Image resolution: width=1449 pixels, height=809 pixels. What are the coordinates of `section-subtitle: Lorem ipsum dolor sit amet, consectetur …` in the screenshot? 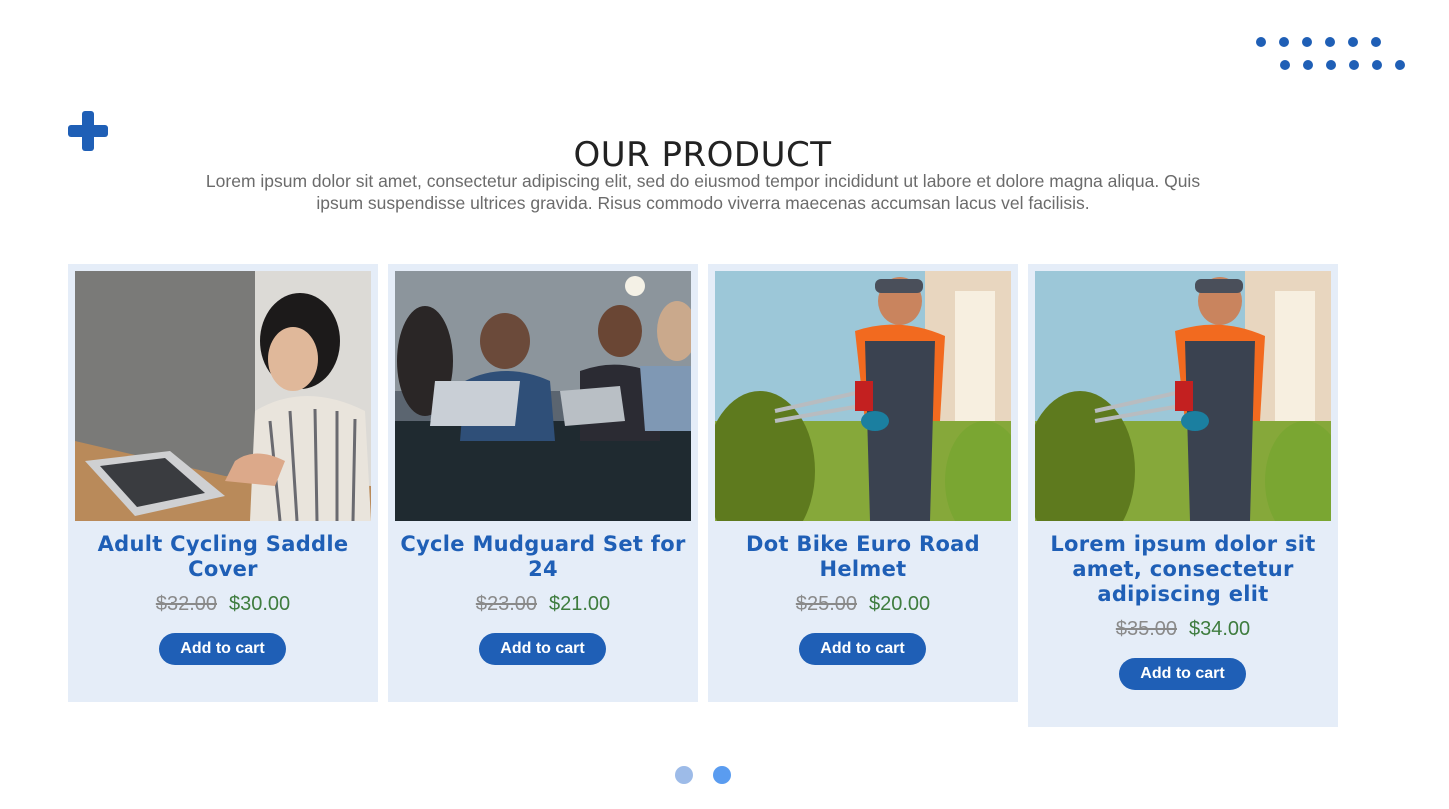 It's located at (703, 192).